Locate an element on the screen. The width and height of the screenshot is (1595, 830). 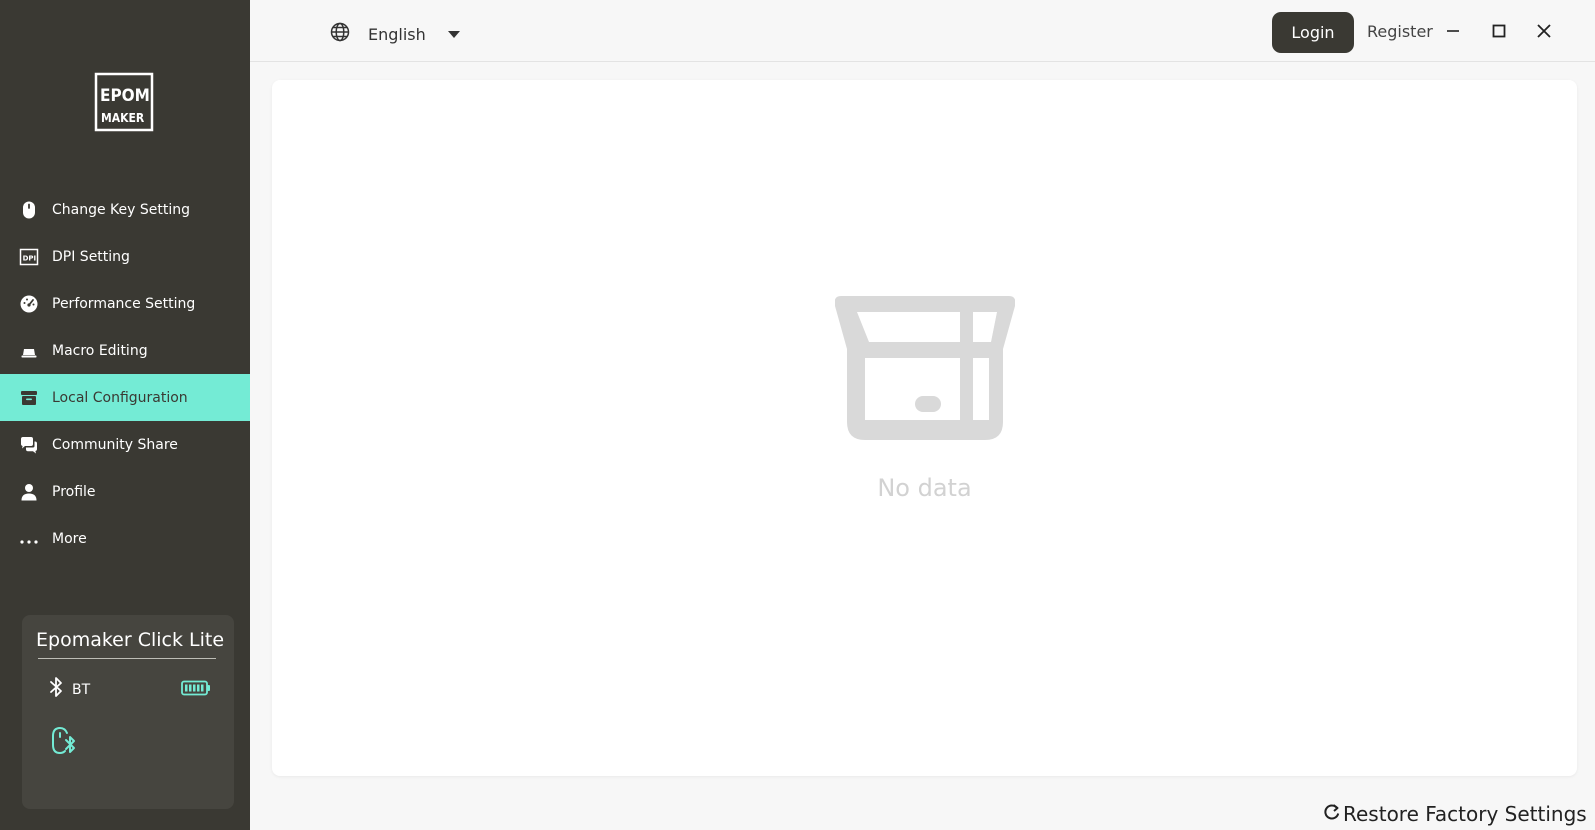
sidebar-item-local-configuration: Local Configuration is located at coordinates (125, 397).